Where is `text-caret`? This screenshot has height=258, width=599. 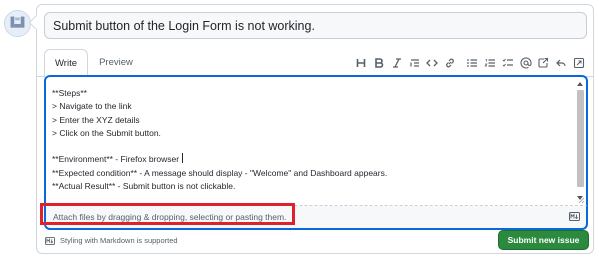
text-caret is located at coordinates (183, 158).